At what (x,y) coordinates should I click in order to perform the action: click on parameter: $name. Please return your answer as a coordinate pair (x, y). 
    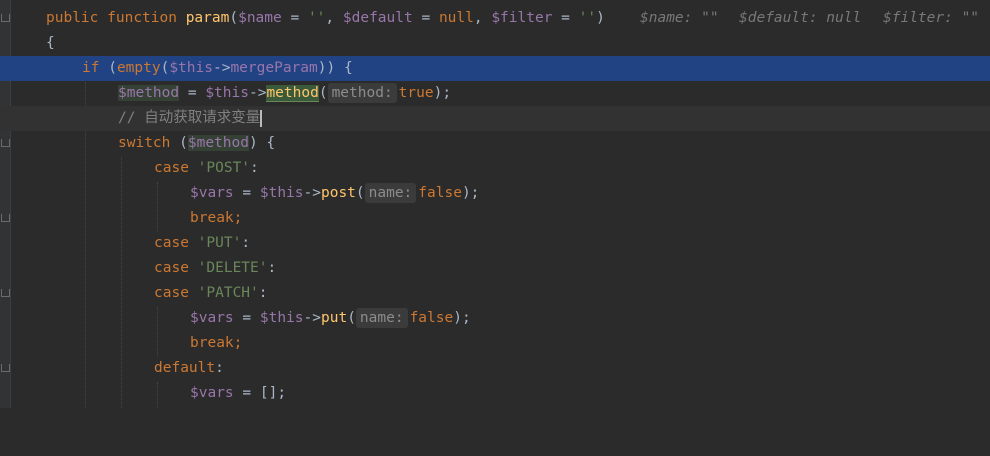
    Looking at the image, I should click on (260, 18).